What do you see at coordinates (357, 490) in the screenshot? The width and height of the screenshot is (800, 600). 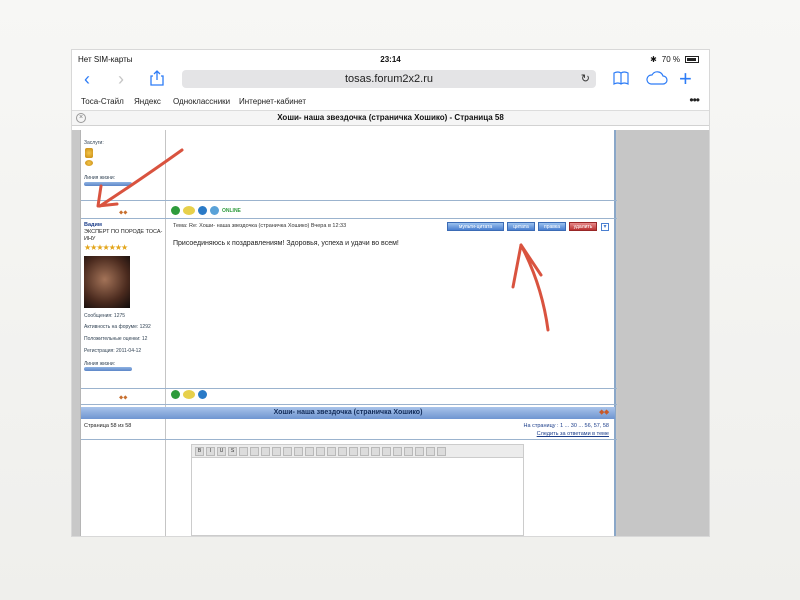 I see `reply-editor: B I U S` at bounding box center [357, 490].